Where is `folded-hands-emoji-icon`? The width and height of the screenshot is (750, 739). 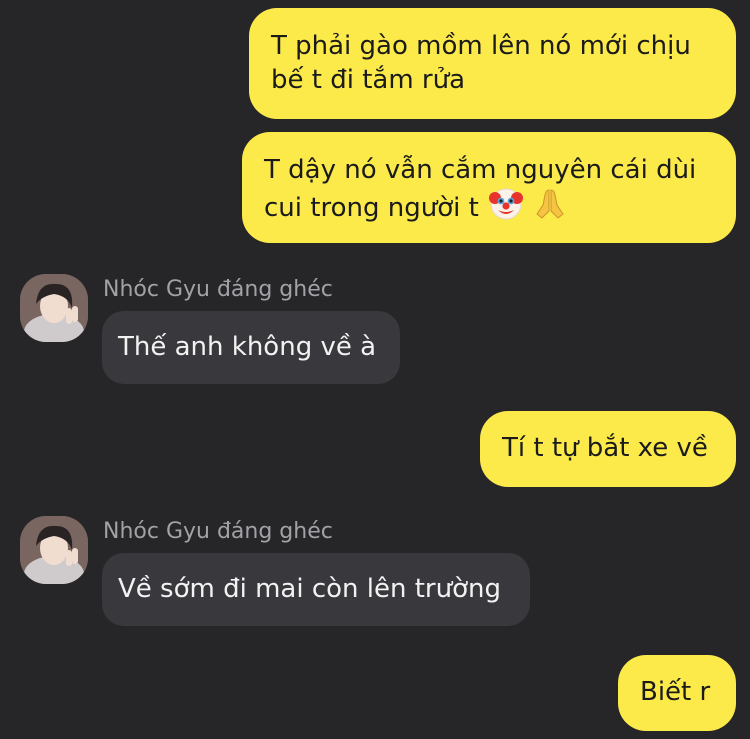 folded-hands-emoji-icon is located at coordinates (550, 204).